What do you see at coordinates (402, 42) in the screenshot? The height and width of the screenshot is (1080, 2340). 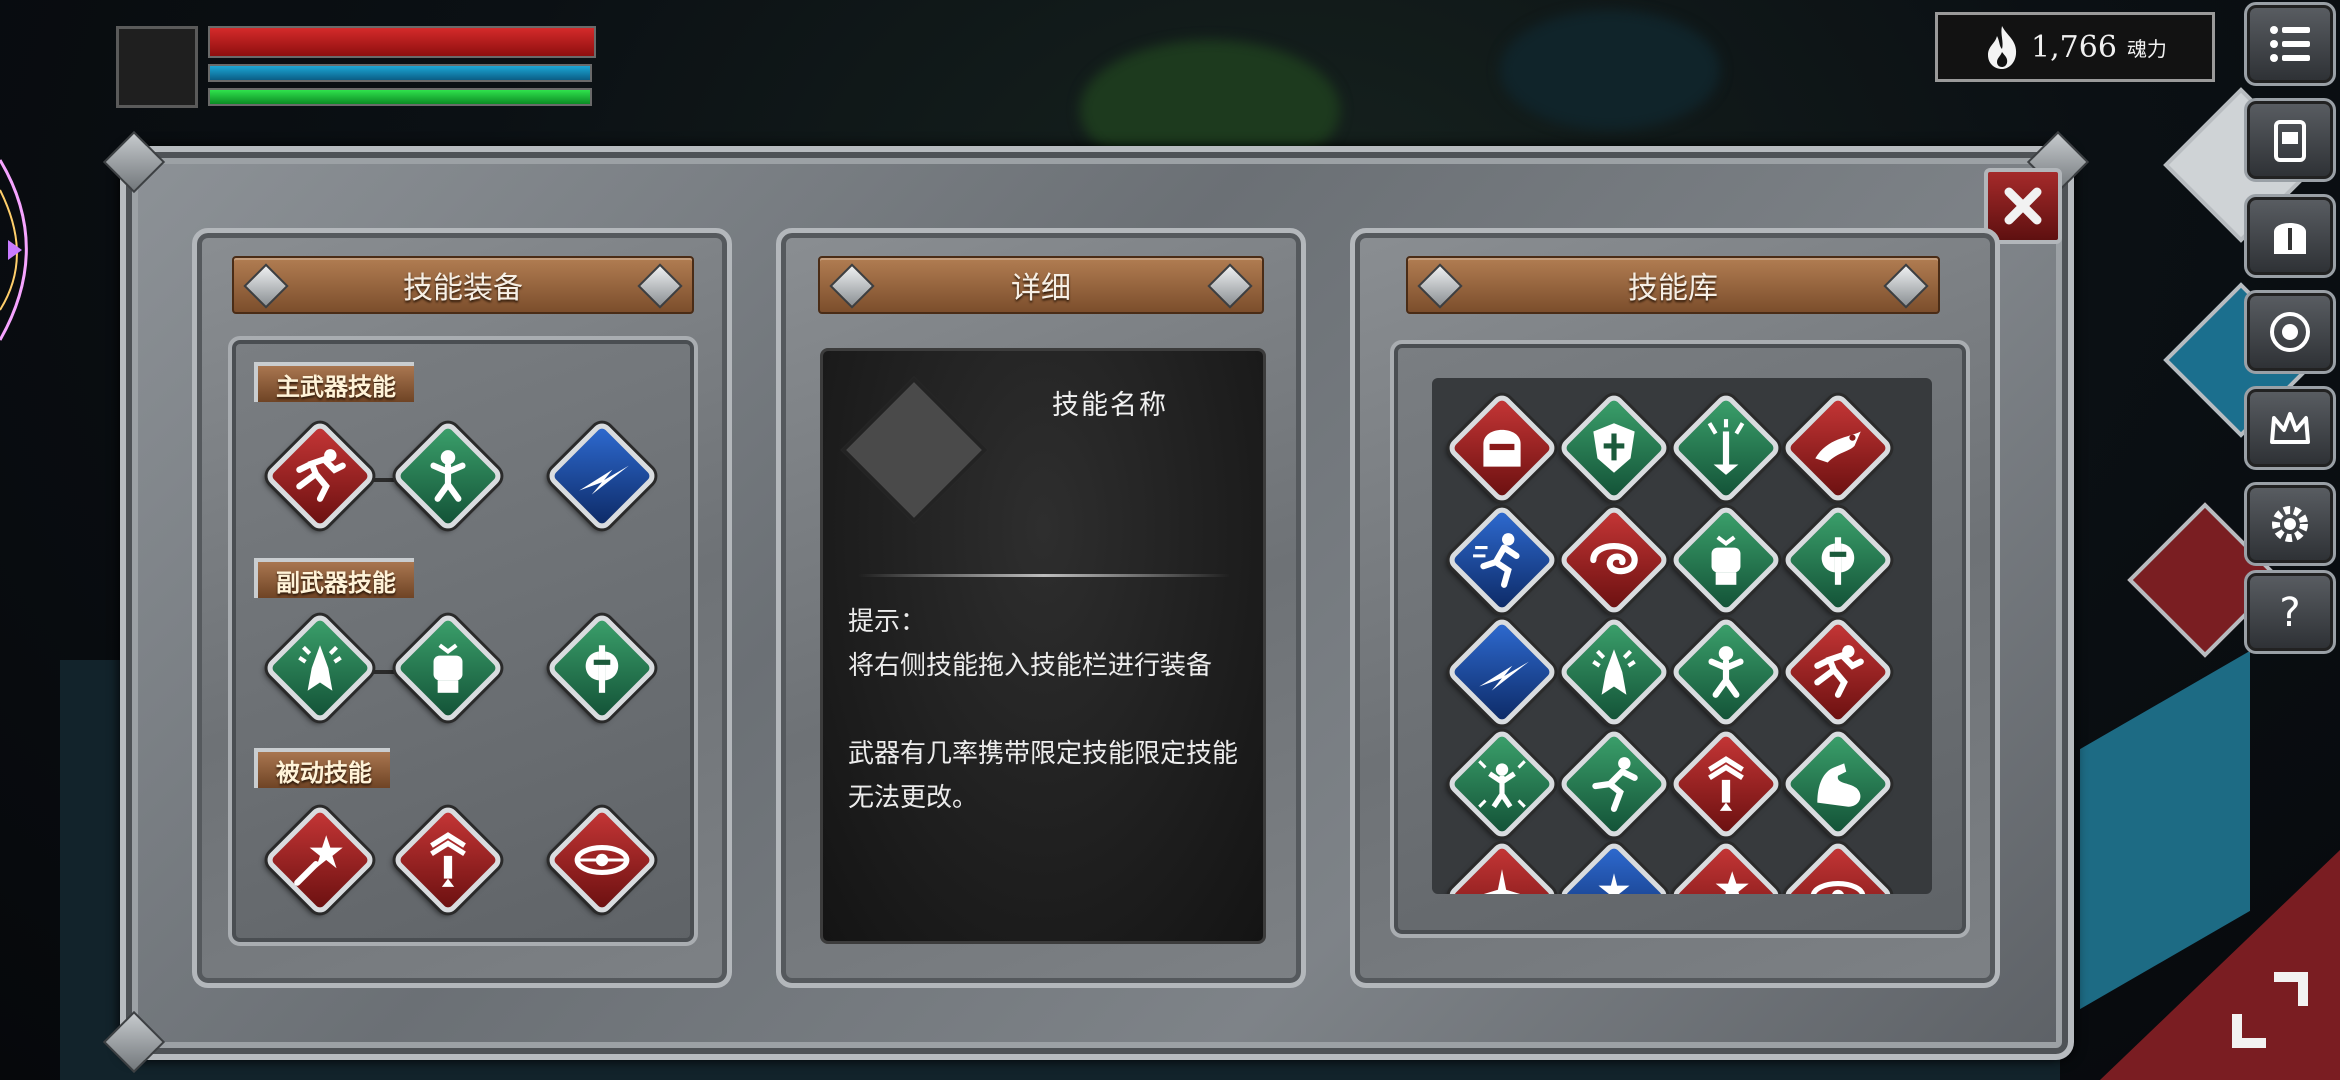 I see `health-bar` at bounding box center [402, 42].